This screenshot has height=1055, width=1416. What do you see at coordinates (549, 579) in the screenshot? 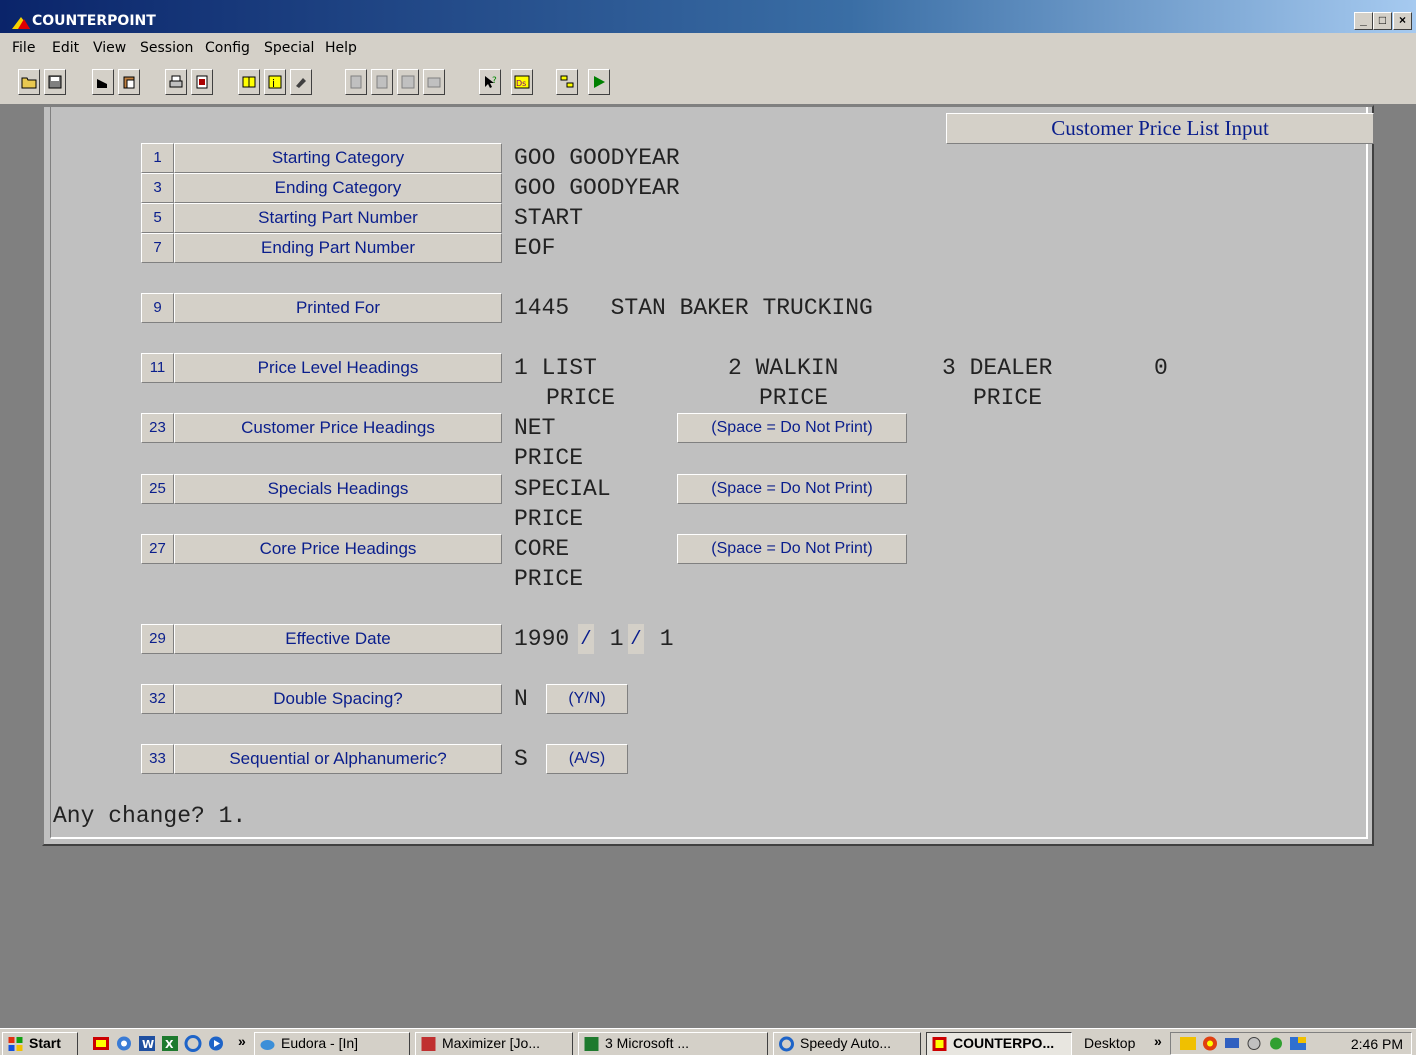
I see `core-price-heading-line2: PRICE` at bounding box center [549, 579].